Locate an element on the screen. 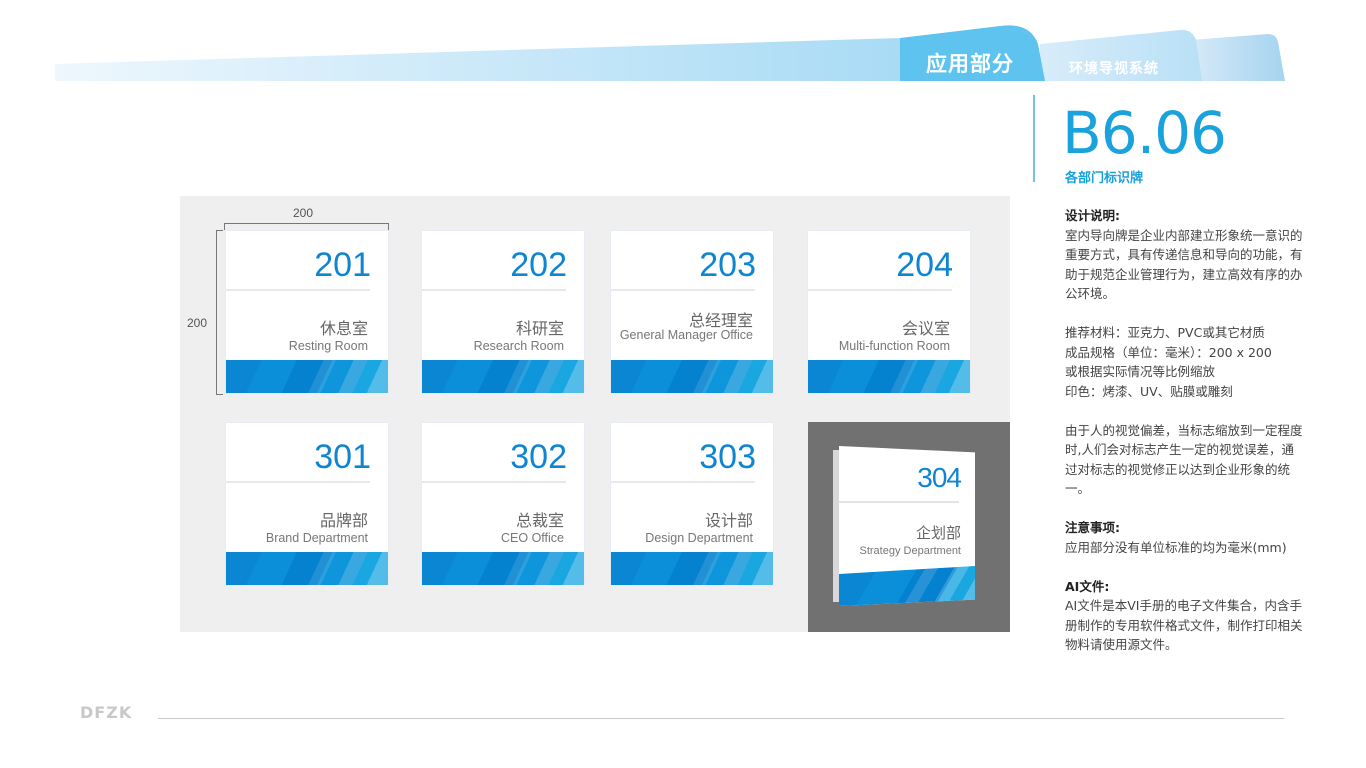 The height and width of the screenshot is (768, 1366). width-dimension-line is located at coordinates (306, 226).